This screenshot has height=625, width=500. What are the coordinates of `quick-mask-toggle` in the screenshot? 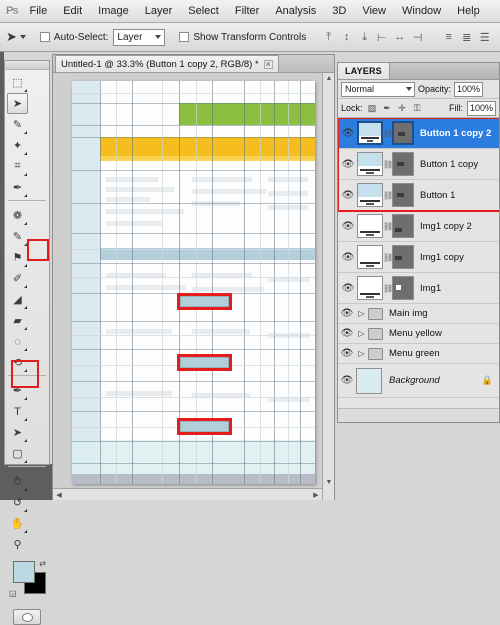 It's located at (27, 617).